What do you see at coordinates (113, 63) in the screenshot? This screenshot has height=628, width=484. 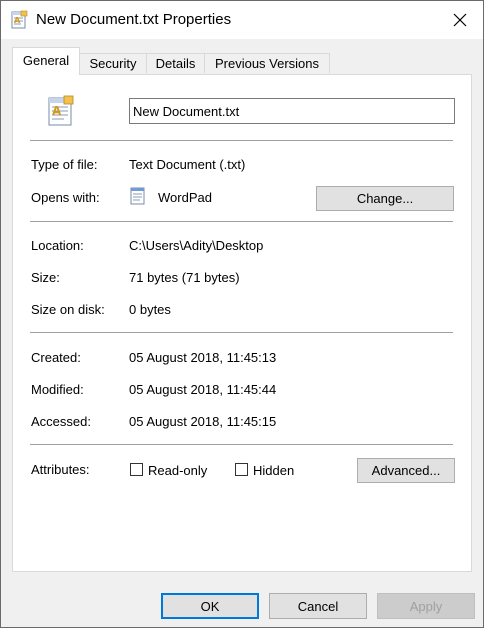 I see `tab-security: Security` at bounding box center [113, 63].